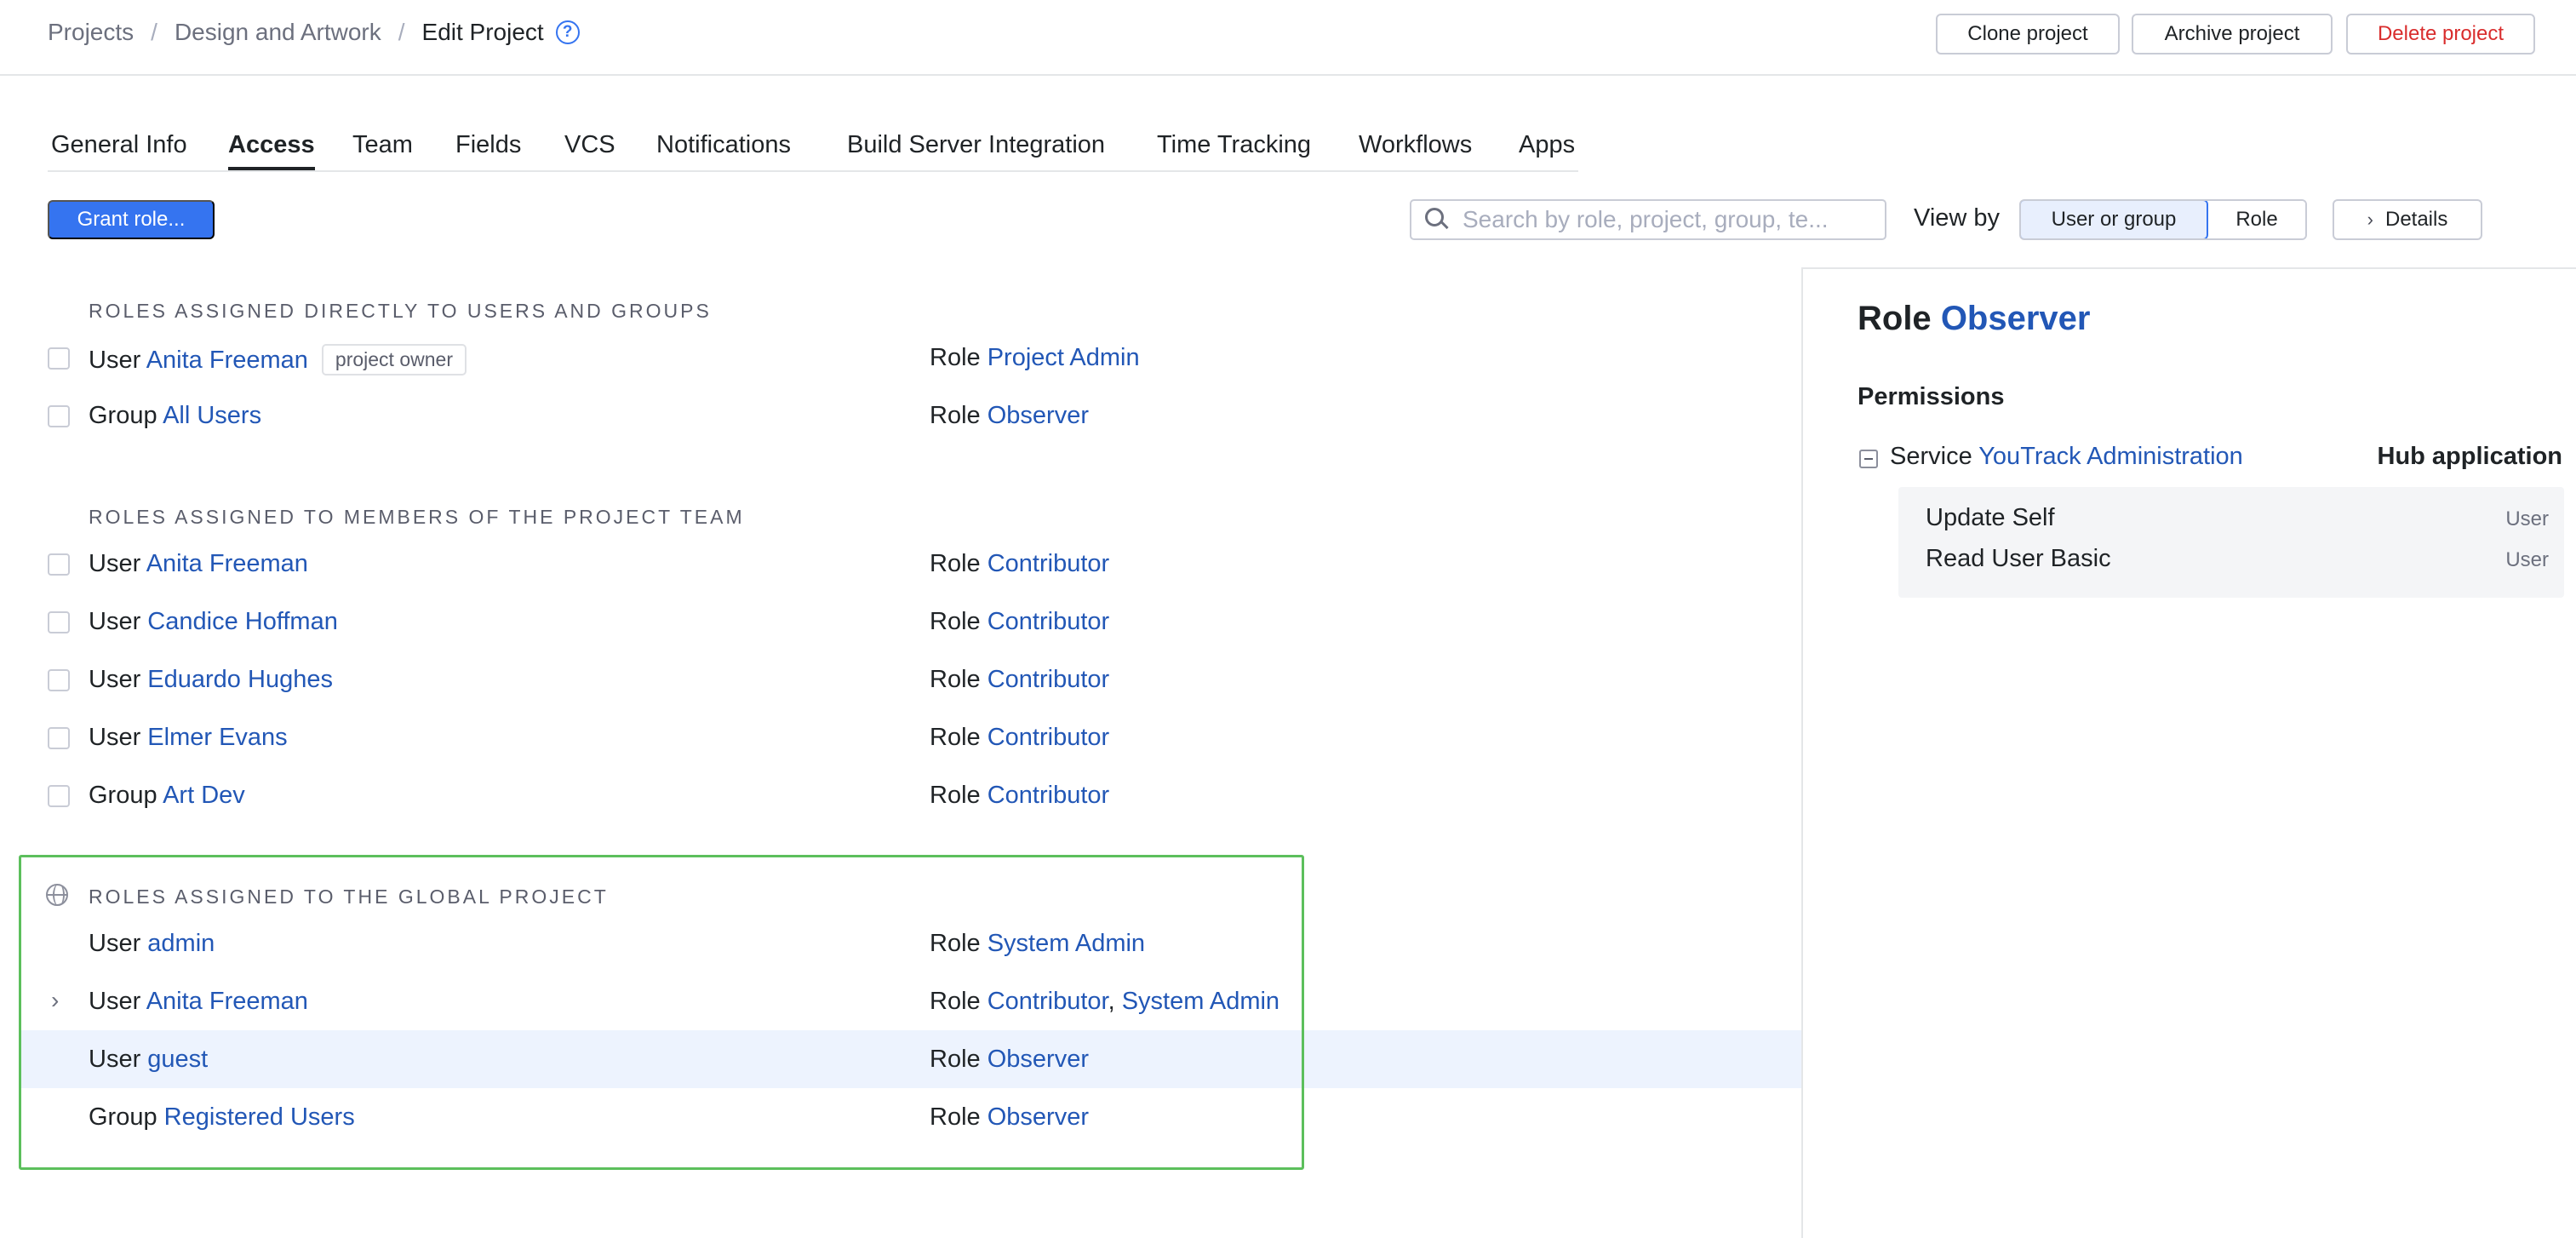  I want to click on row-subject: Group All Users, so click(175, 416).